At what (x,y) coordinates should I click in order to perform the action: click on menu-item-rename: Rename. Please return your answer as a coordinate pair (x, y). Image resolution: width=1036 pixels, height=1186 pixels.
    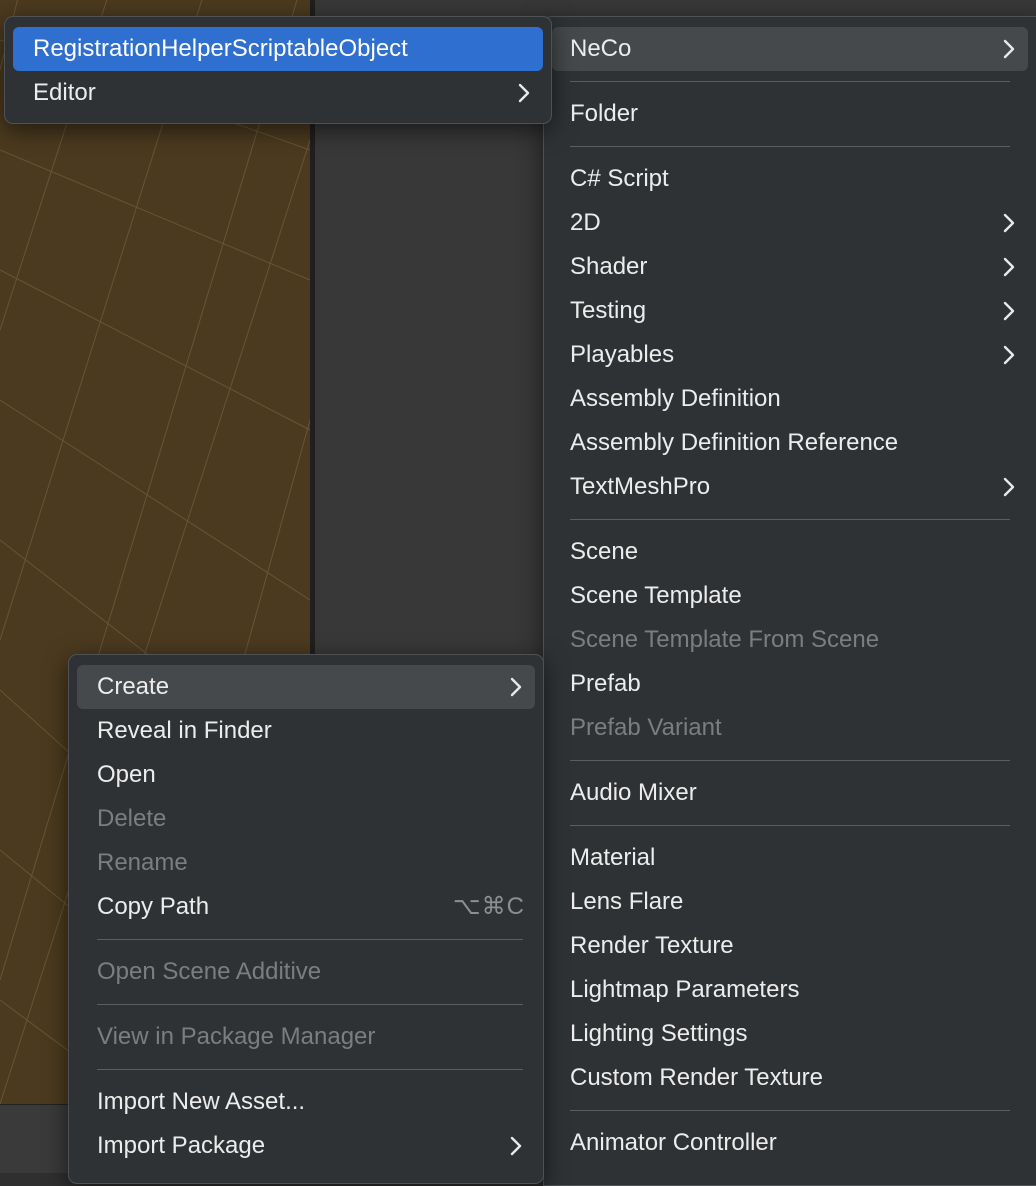
    Looking at the image, I should click on (306, 863).